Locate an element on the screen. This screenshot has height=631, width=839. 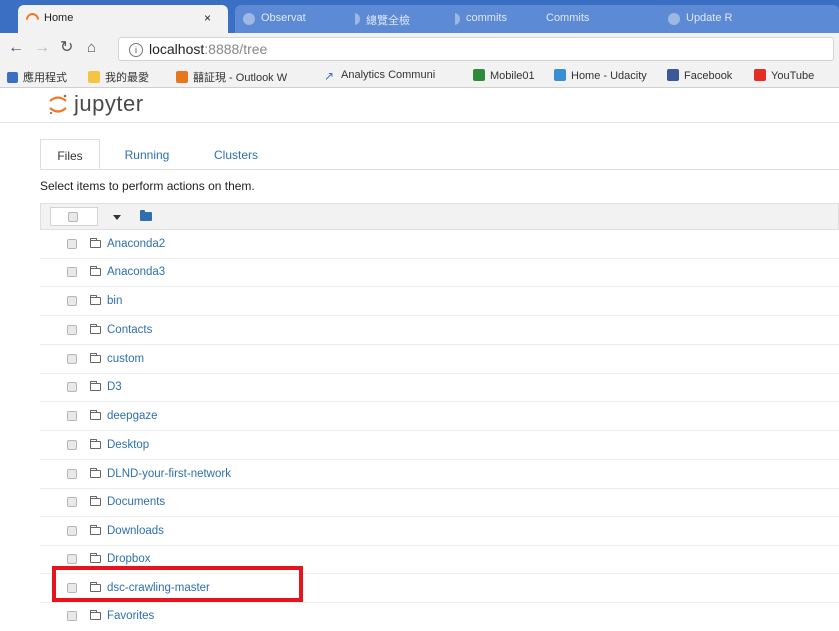
bookmark-mobile01: Mobile01 is located at coordinates (504, 75).